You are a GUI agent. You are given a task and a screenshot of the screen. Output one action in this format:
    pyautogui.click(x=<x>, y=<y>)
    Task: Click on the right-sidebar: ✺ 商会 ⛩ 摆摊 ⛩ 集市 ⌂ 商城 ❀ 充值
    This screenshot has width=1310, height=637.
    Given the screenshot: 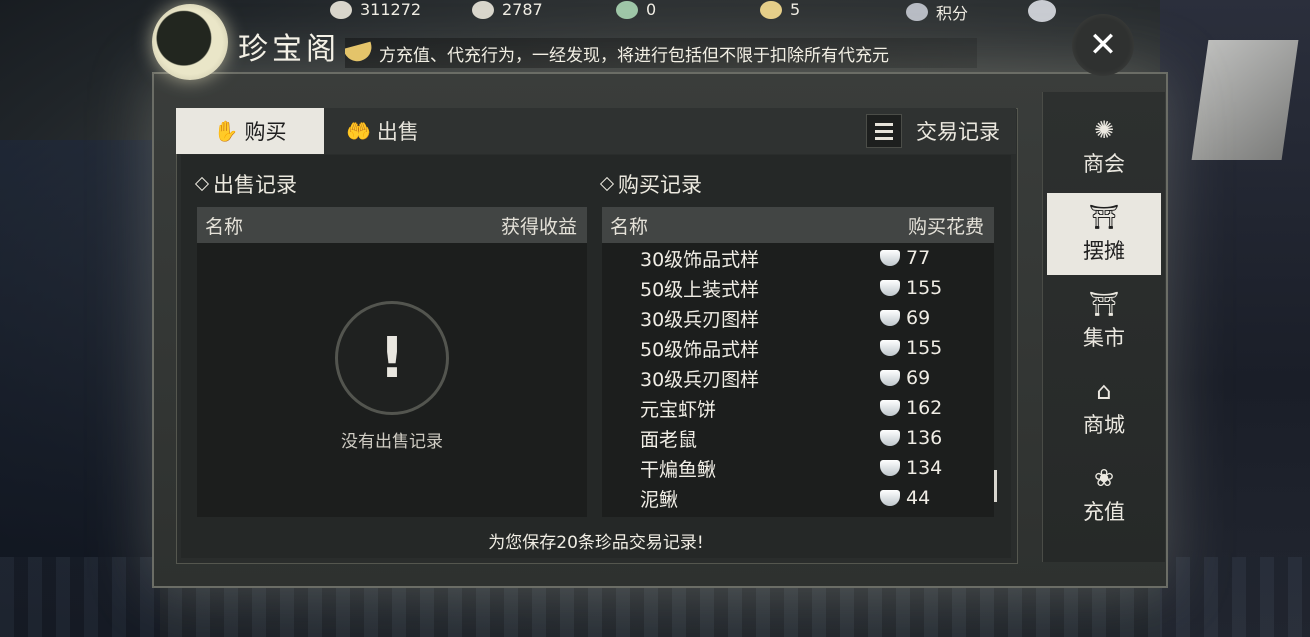 What is the action you would take?
    pyautogui.click(x=1103, y=327)
    